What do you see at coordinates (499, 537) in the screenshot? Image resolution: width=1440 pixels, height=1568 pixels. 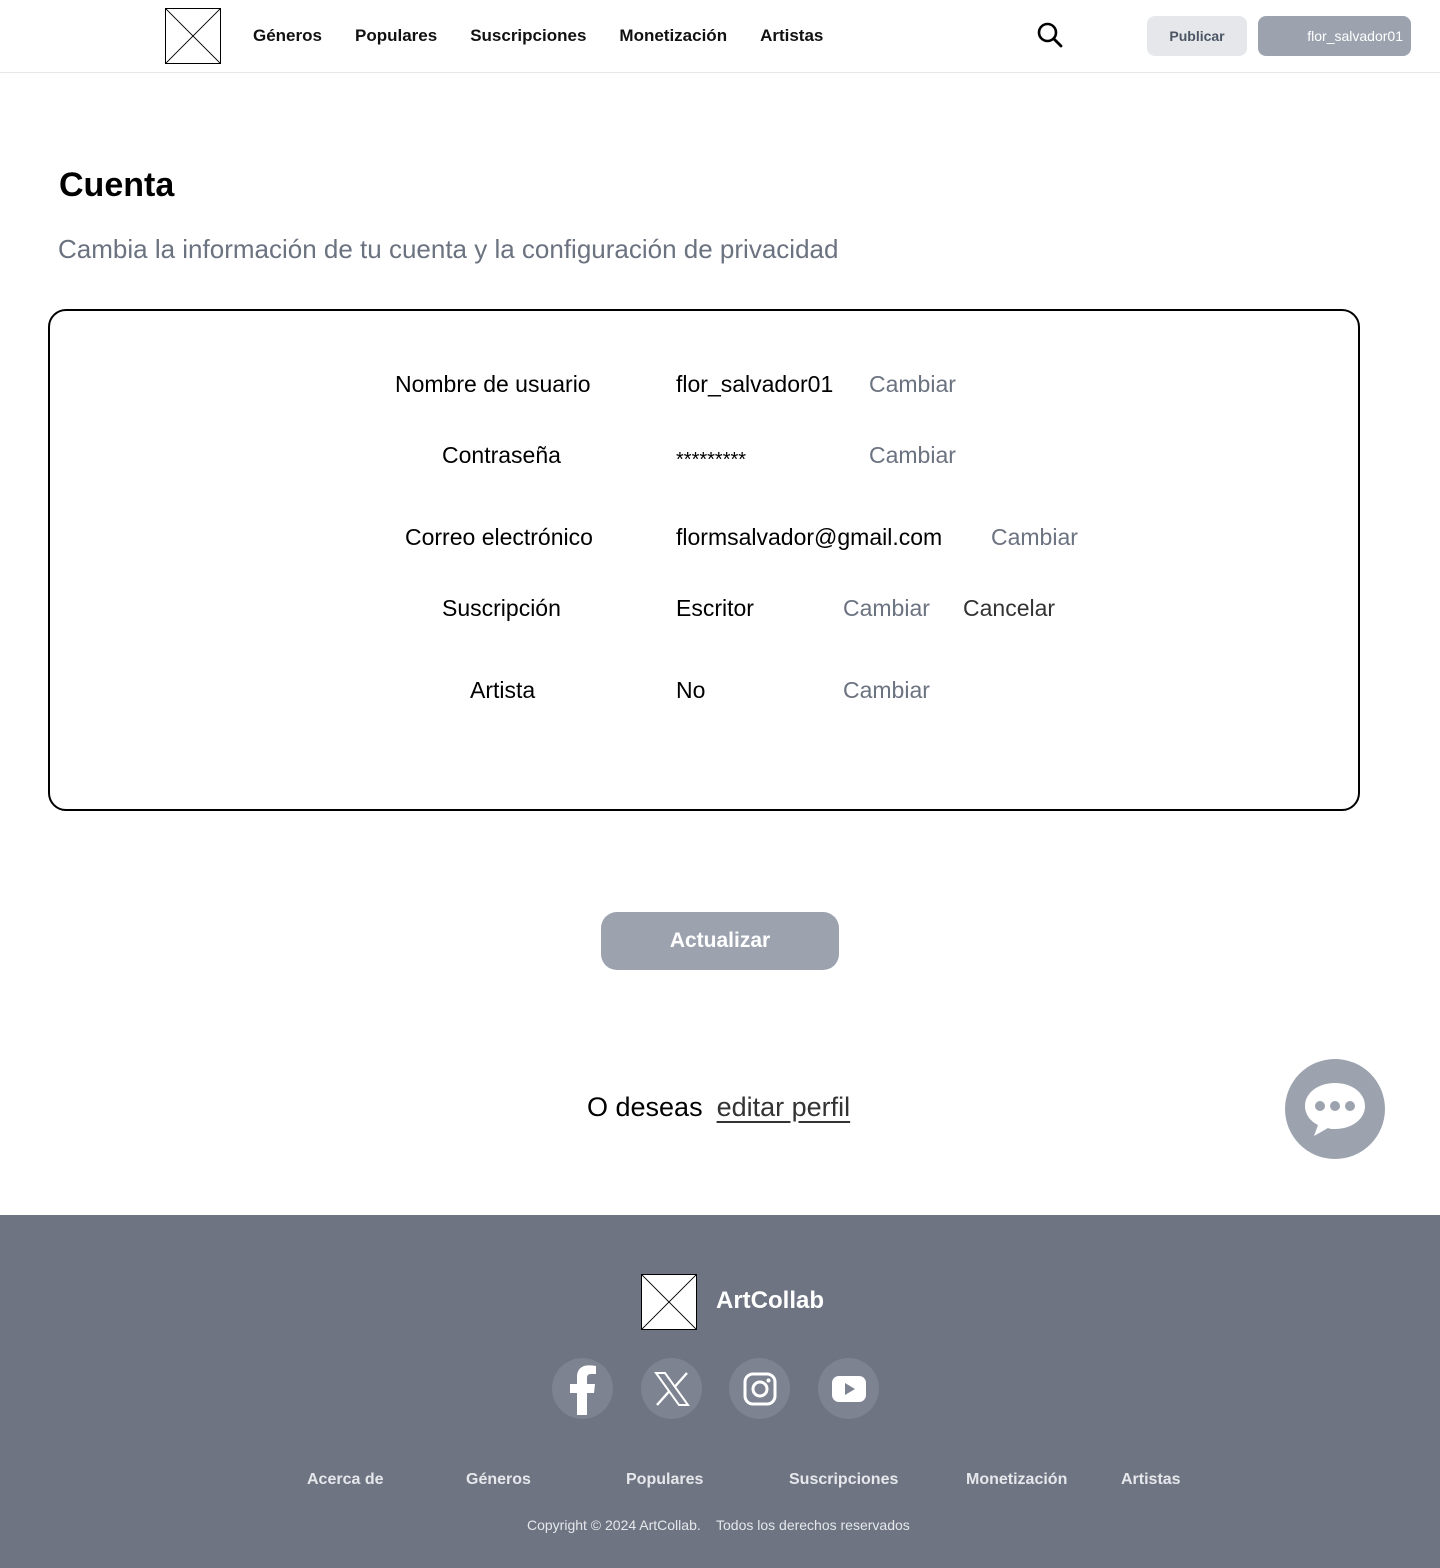 I see `email-label: Correo electrónico` at bounding box center [499, 537].